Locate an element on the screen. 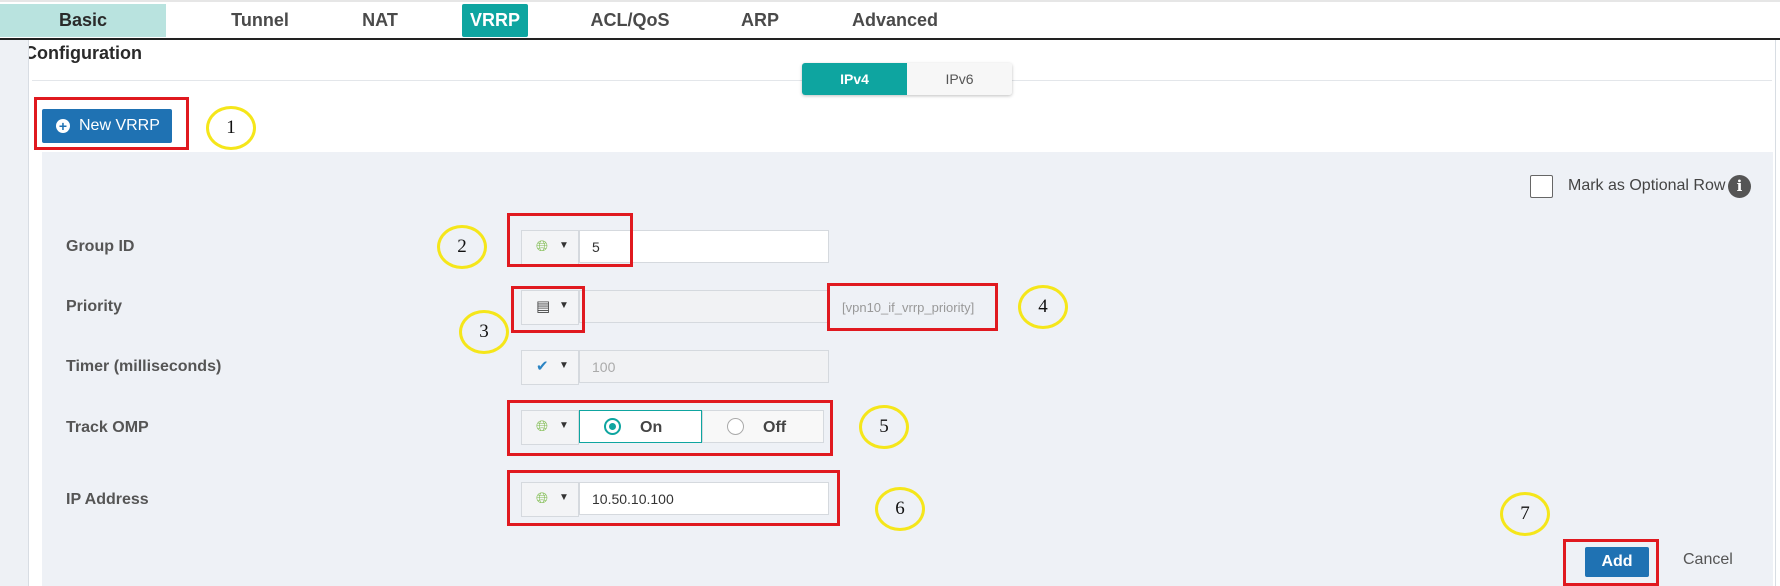 The width and height of the screenshot is (1780, 586). callout-1: 1 is located at coordinates (231, 128).